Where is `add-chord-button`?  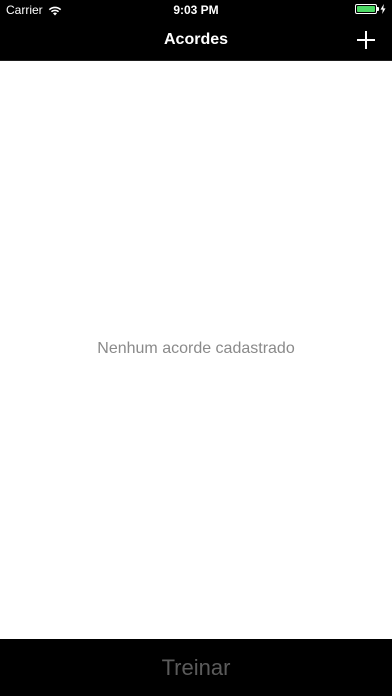 add-chord-button is located at coordinates (366, 40).